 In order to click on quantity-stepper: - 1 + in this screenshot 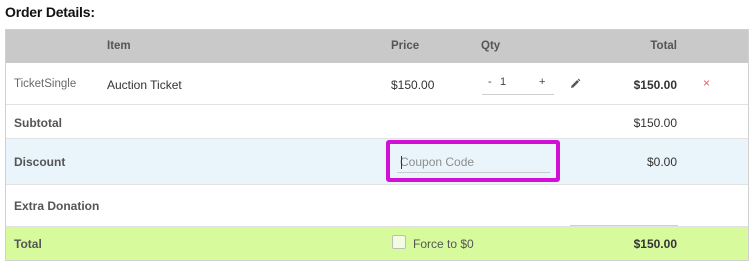, I will do `click(518, 84)`.